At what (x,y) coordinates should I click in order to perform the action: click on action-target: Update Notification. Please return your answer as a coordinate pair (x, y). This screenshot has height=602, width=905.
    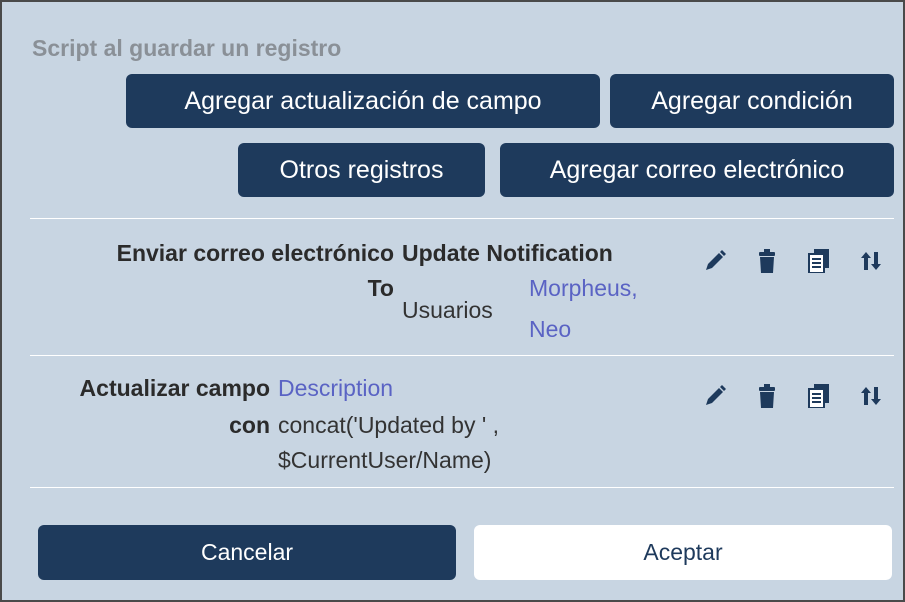
    Looking at the image, I should click on (507, 253).